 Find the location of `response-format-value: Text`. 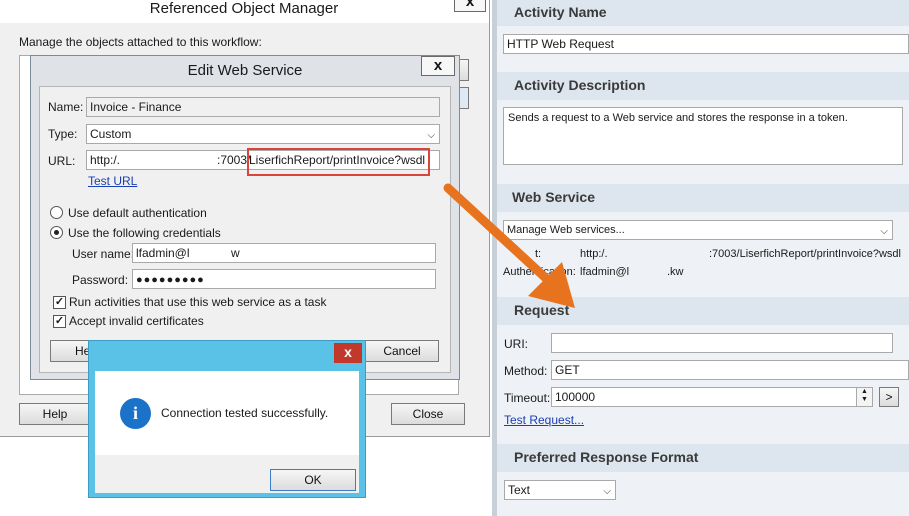

response-format-value: Text is located at coordinates (519, 490).